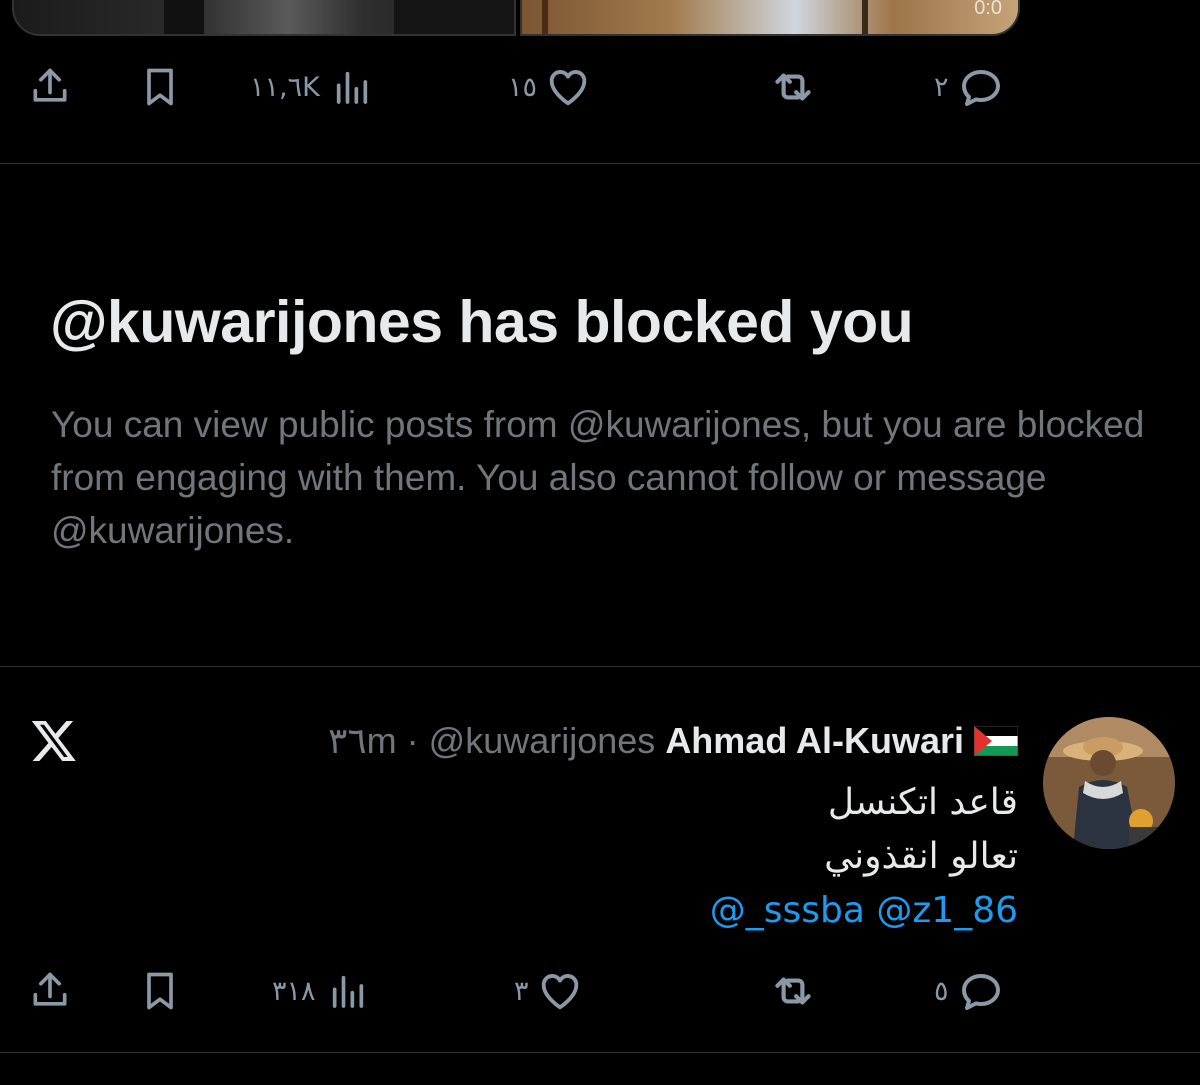  I want to click on avatar-photo, so click(1109, 783).